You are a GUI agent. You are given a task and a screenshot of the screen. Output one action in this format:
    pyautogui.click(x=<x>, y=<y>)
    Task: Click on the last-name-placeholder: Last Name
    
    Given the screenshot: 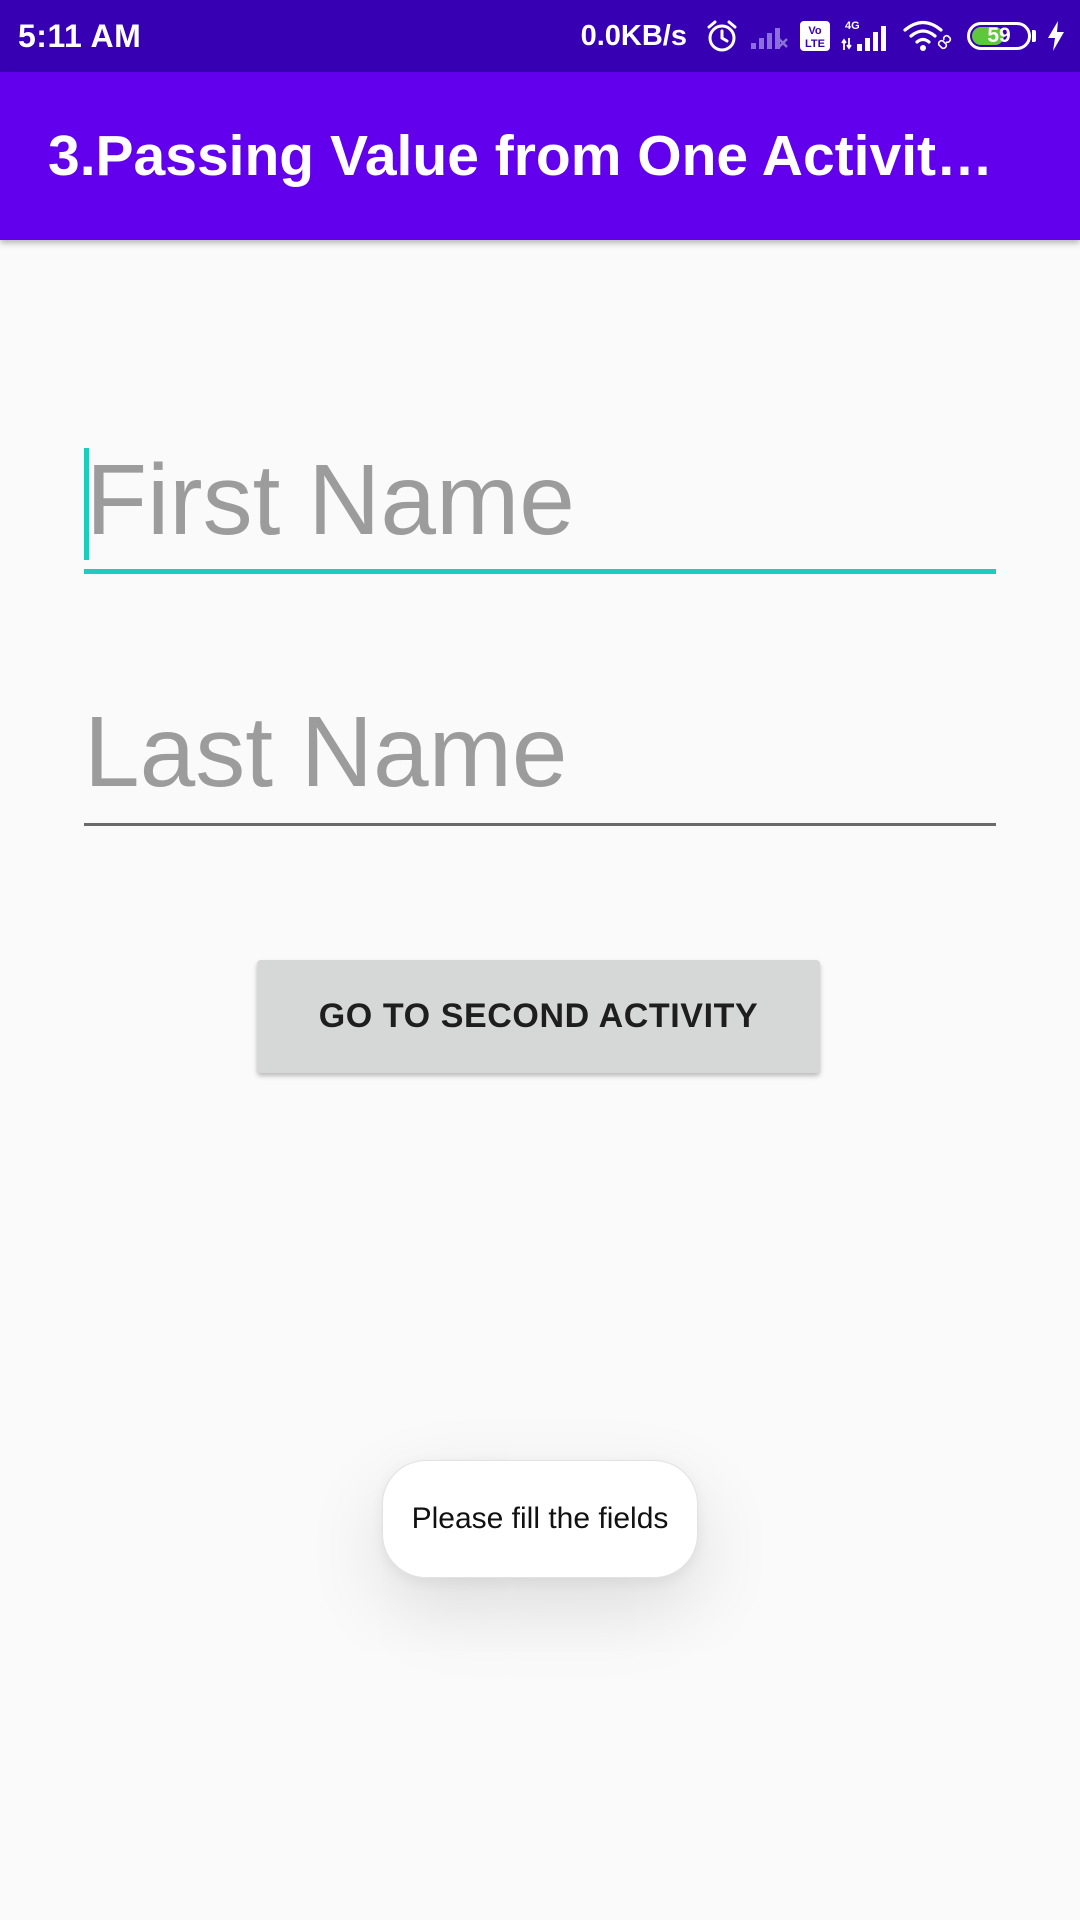 What is the action you would take?
    pyautogui.click(x=326, y=752)
    